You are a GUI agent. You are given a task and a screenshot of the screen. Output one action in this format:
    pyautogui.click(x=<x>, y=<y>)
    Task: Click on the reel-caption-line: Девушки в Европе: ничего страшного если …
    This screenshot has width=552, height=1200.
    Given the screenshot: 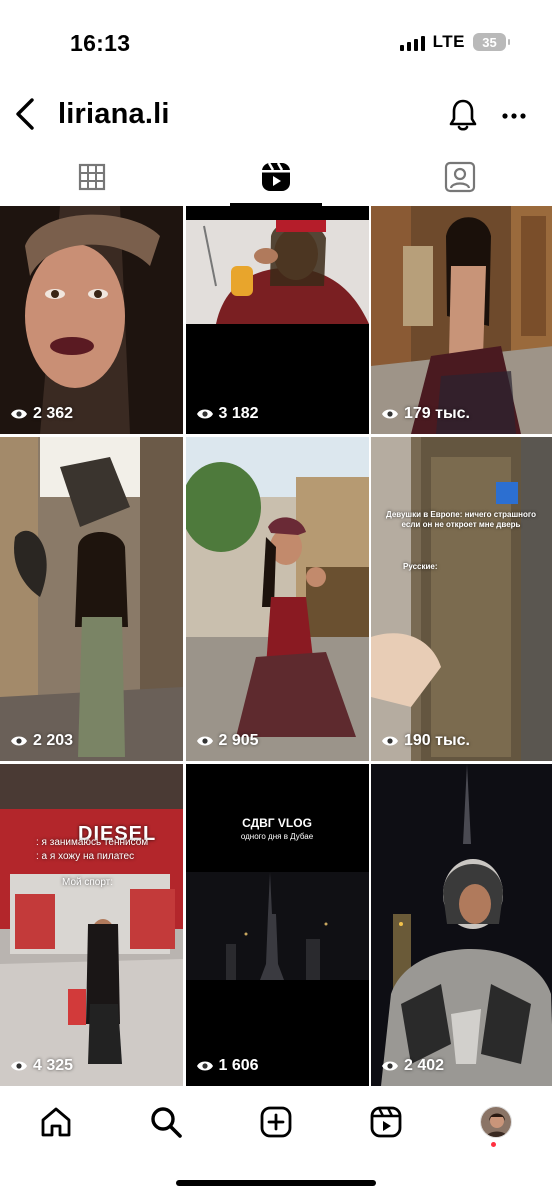 What is the action you would take?
    pyautogui.click(x=461, y=519)
    